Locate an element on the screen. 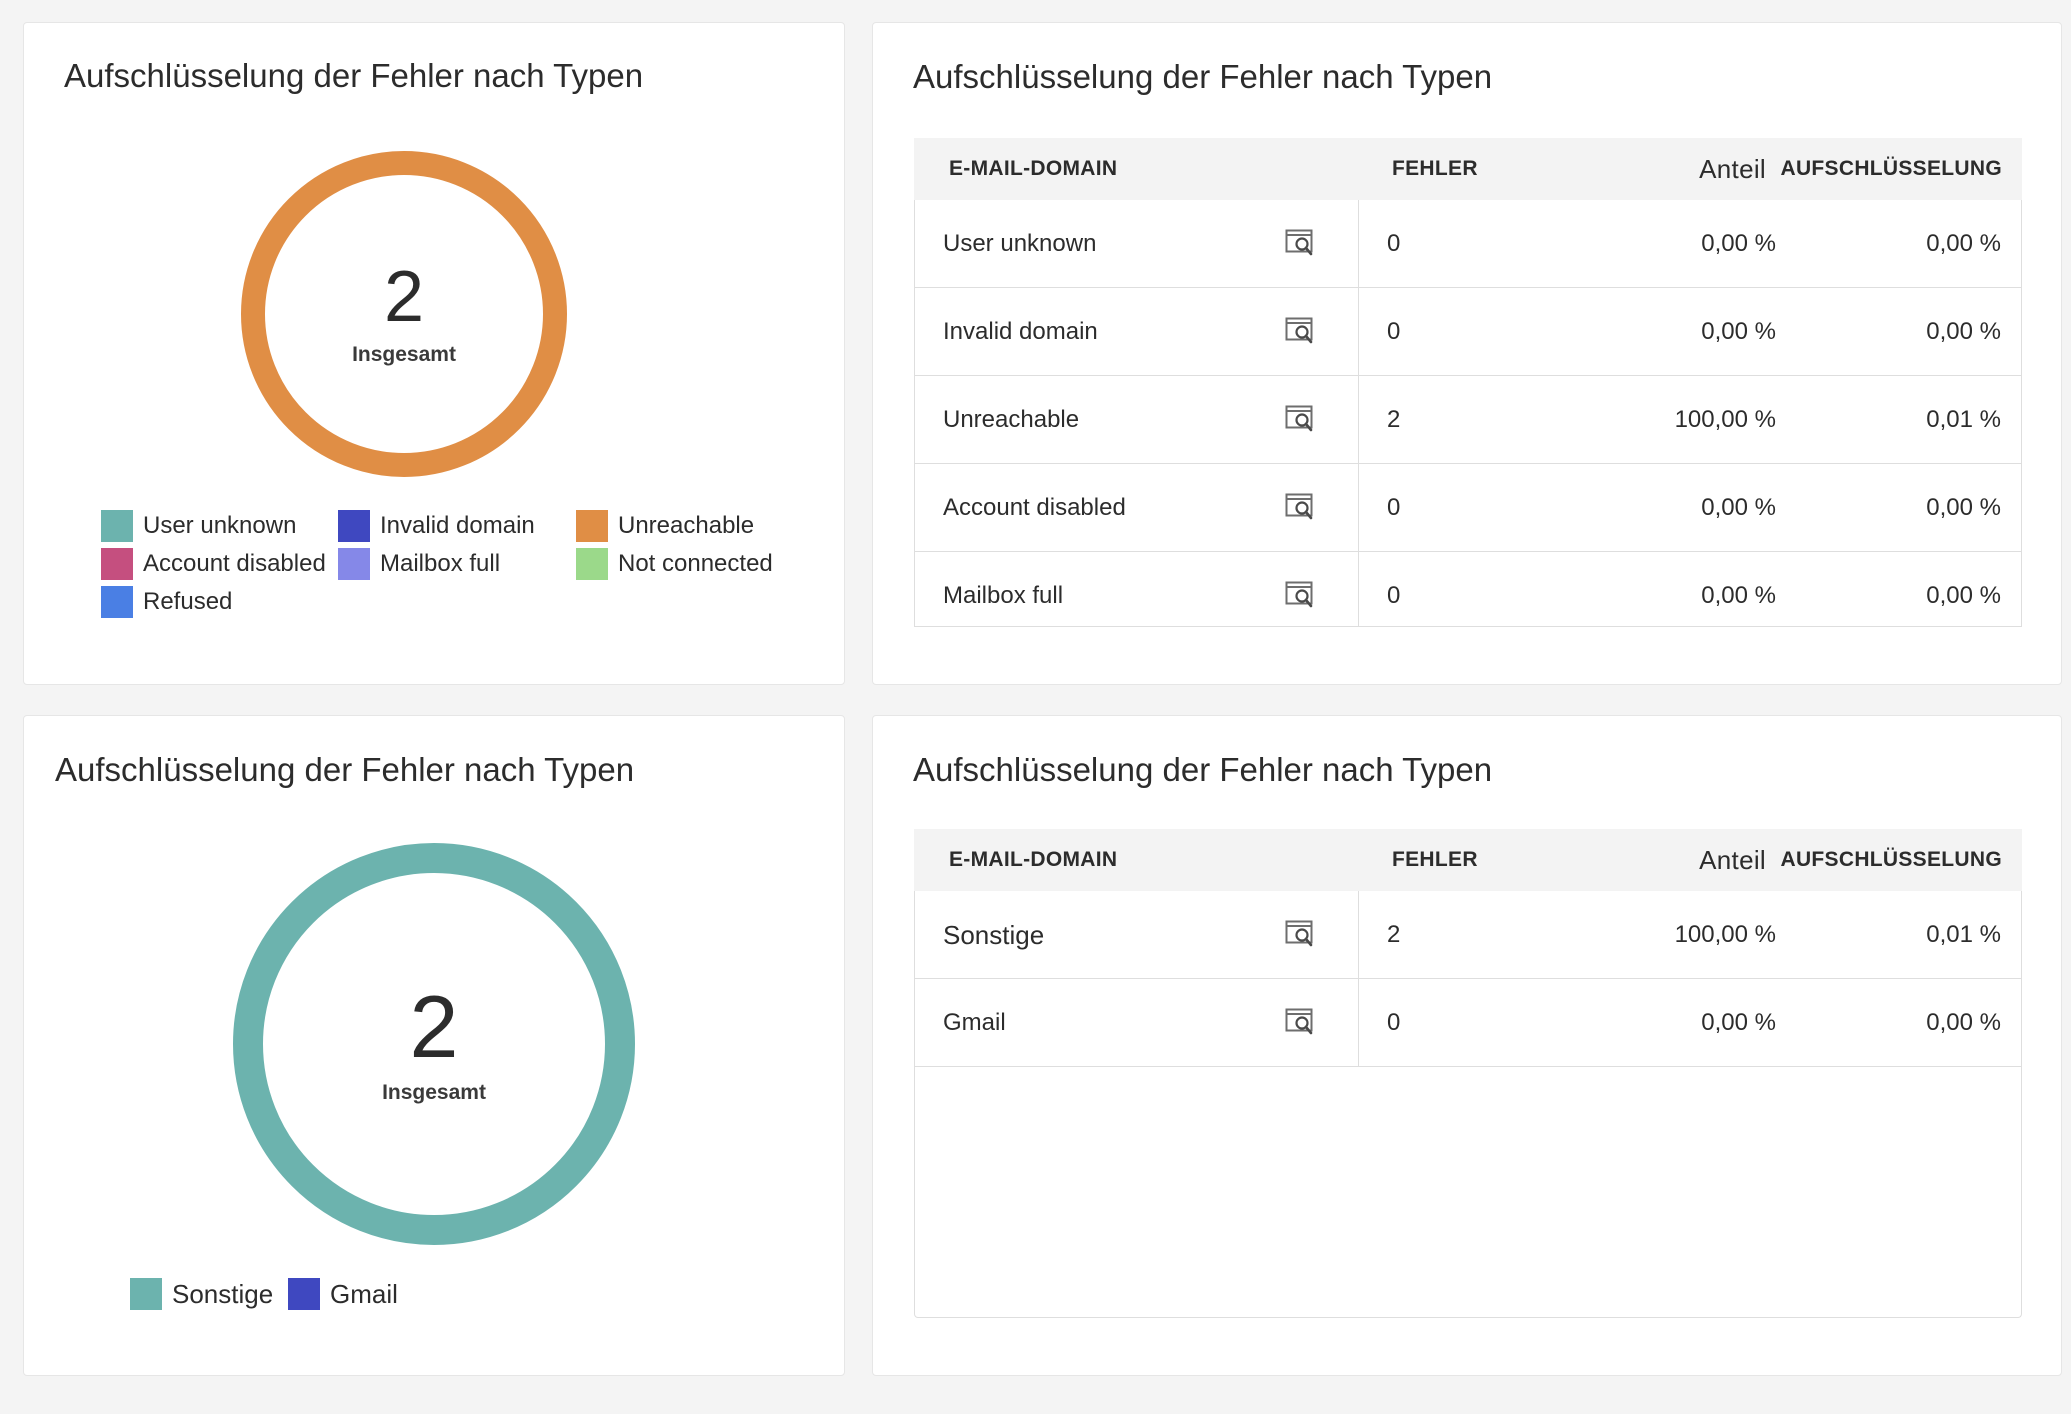  row-name: Mailbox full is located at coordinates (1003, 595).